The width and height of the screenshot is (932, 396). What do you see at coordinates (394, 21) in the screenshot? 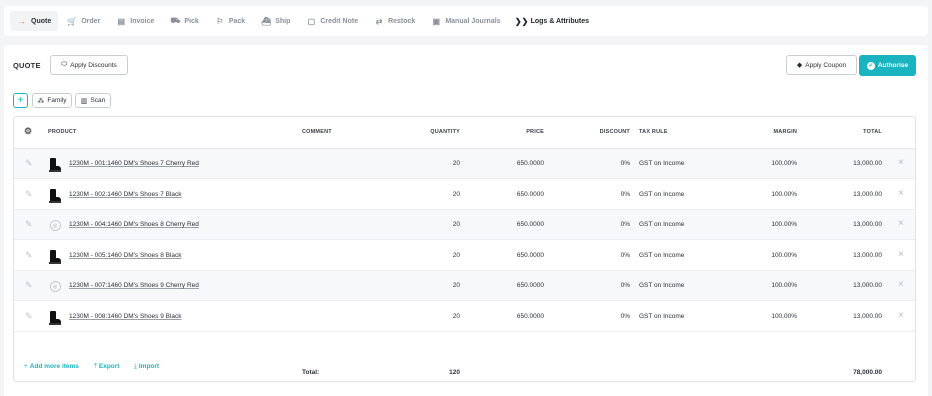
I see `tab-restock: ⇄ Restock` at bounding box center [394, 21].